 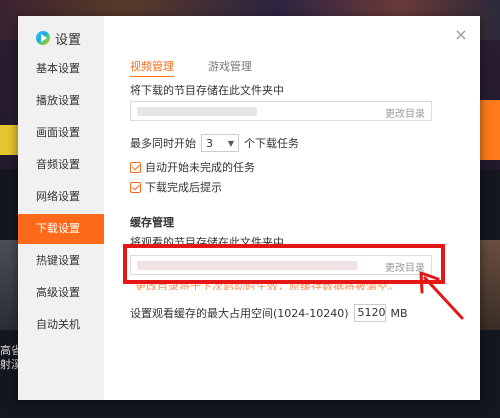 I want to click on background-promo-badge-right, so click(x=489, y=130).